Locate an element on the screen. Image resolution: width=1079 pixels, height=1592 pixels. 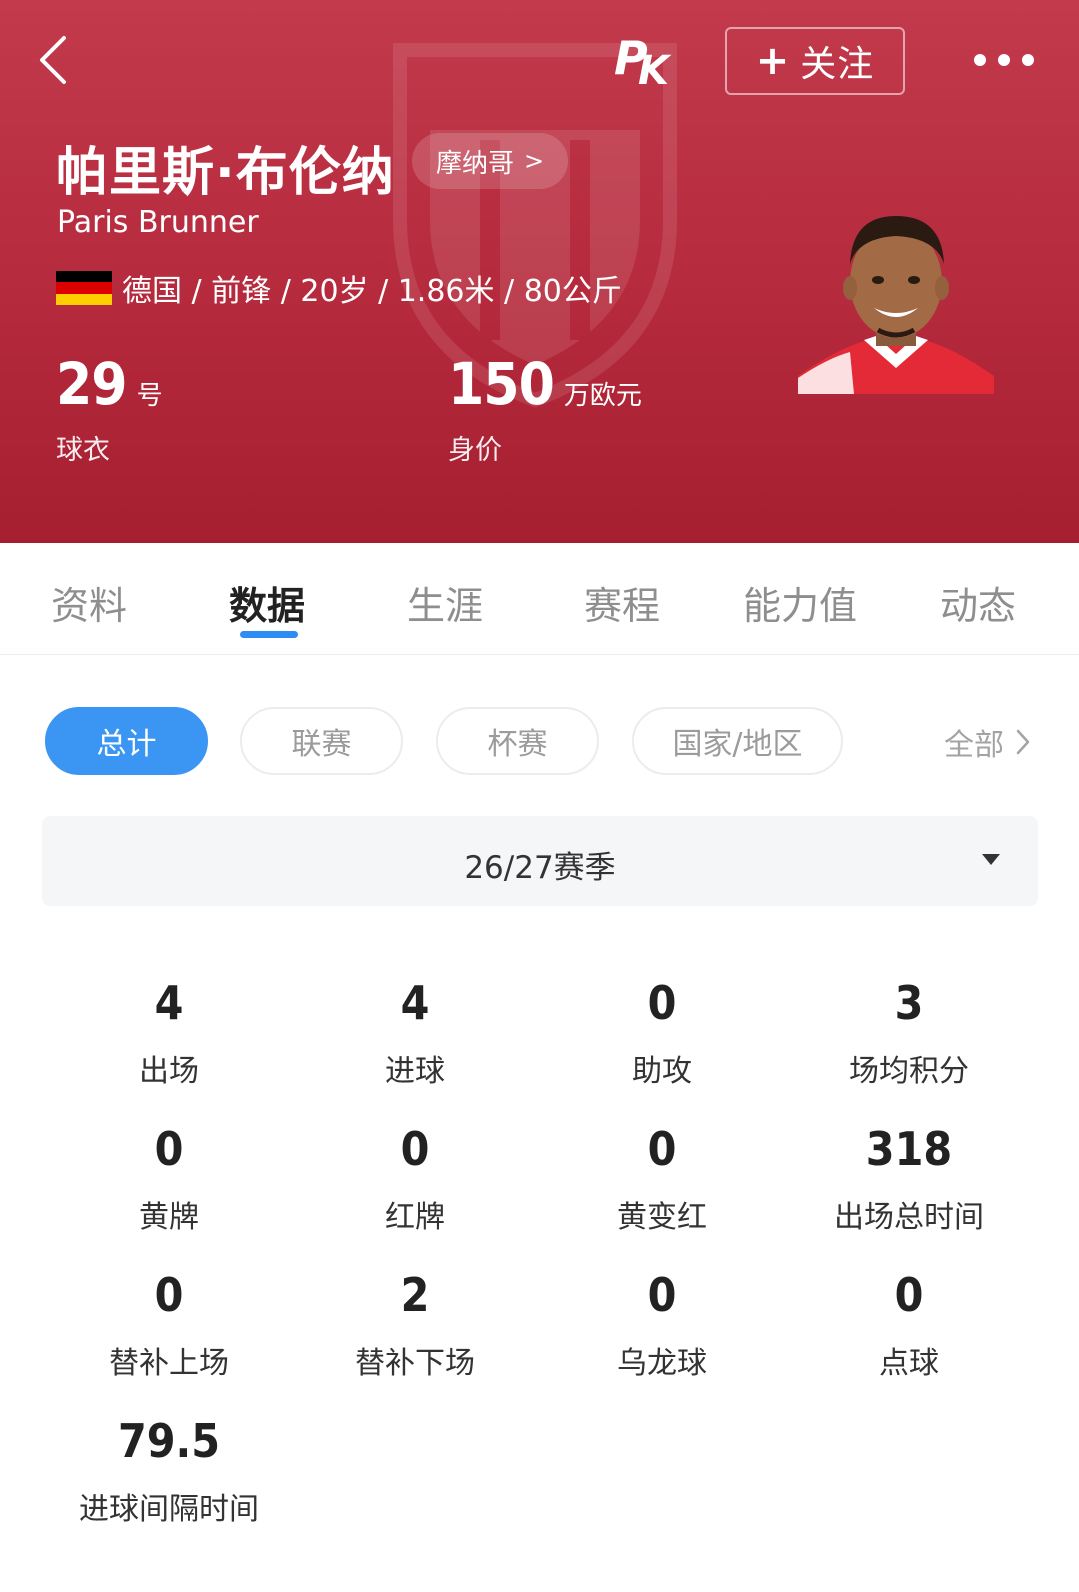
stat-label: 红牌 is located at coordinates (415, 1217).